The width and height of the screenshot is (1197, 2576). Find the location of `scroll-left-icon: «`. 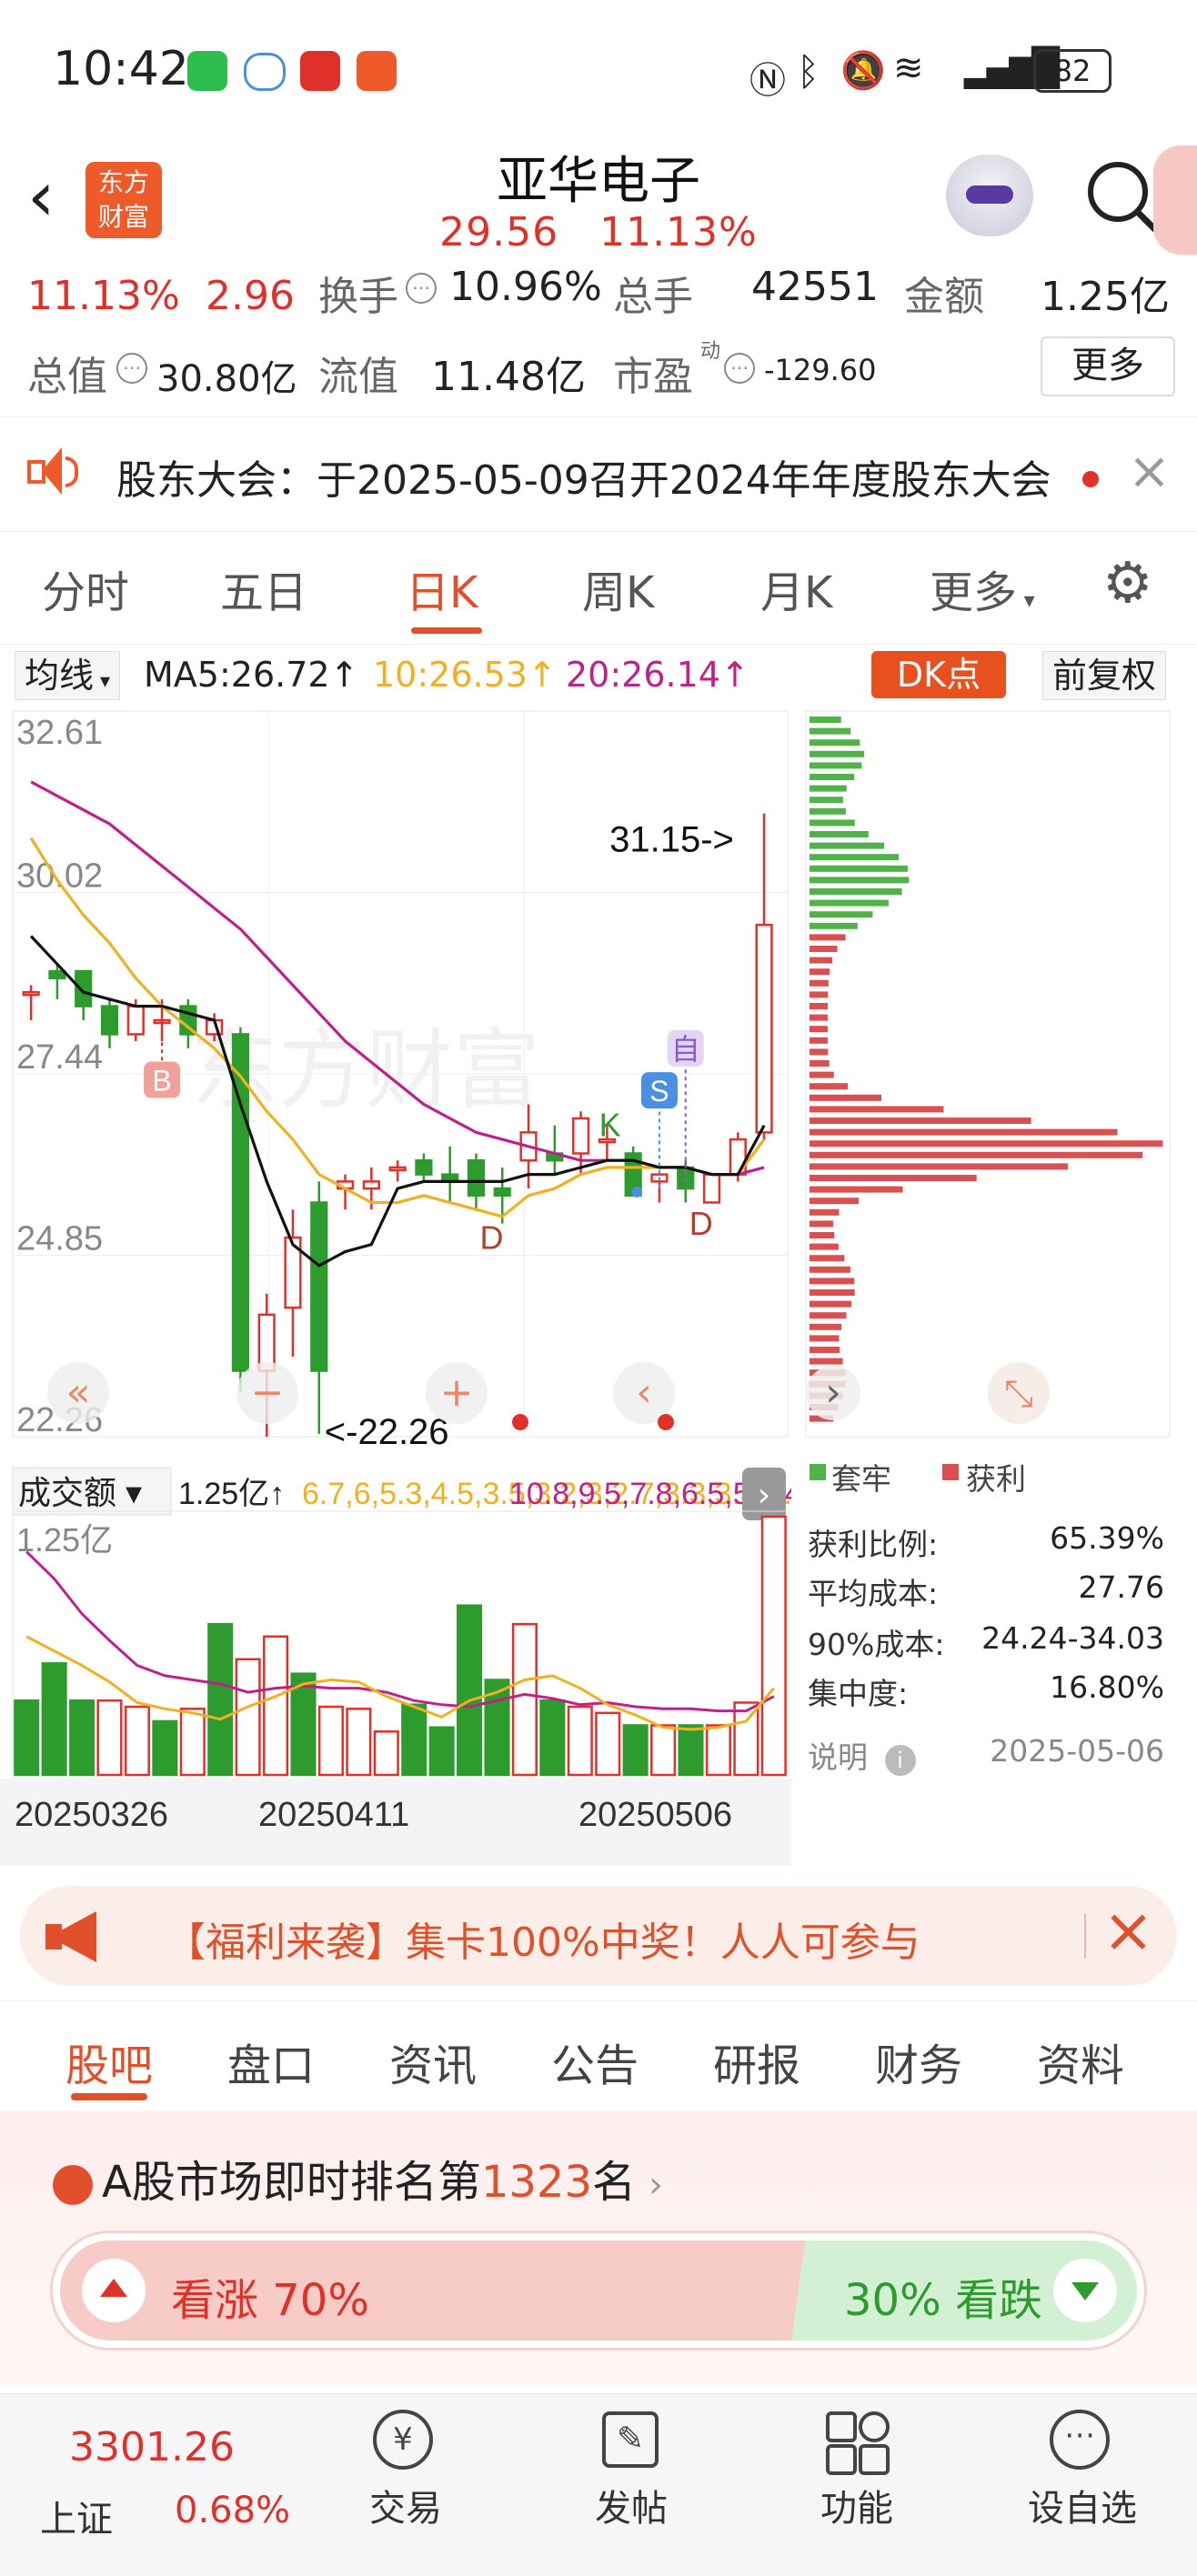

scroll-left-icon: « is located at coordinates (78, 1392).